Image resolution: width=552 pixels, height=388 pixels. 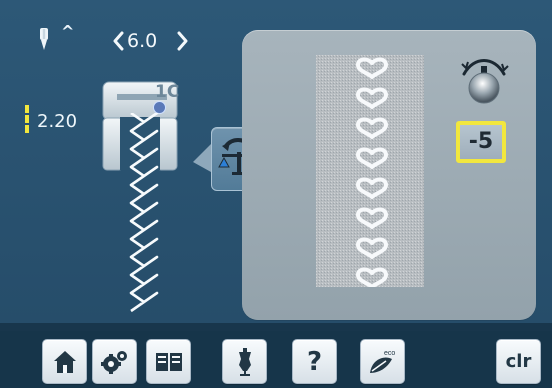 I want to click on home-icon, so click(x=64, y=361).